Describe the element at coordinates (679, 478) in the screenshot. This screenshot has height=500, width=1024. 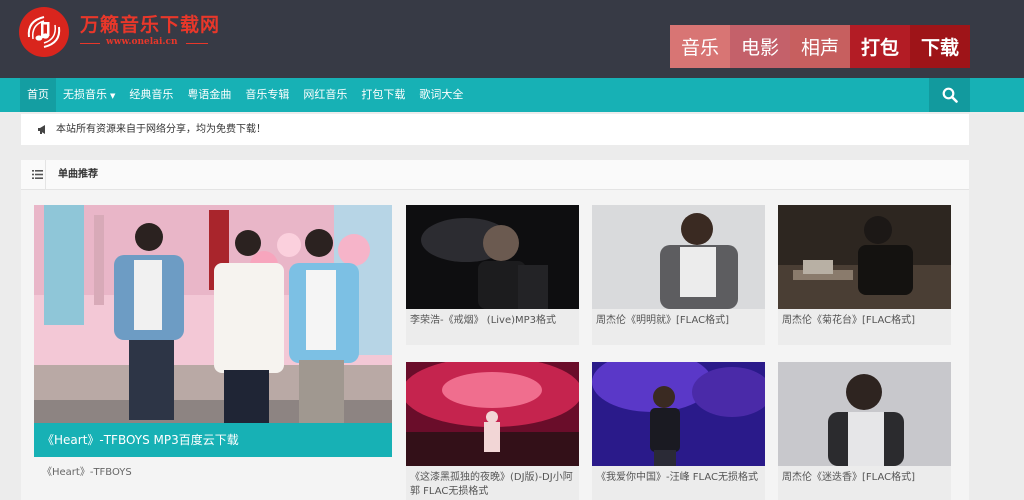
I see `song-card-title: 《我爱你中国》-汪峰 FLAC无损格式` at that location.